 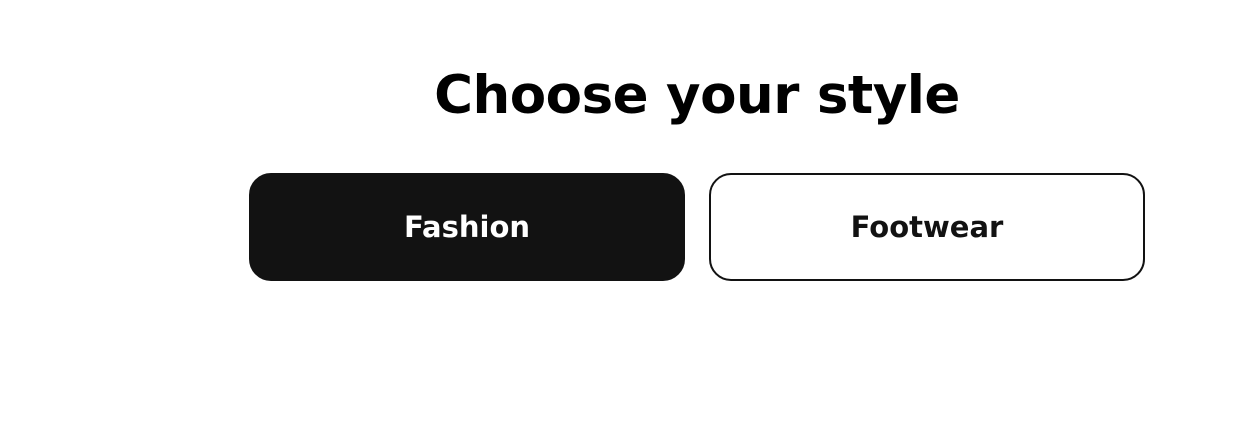 I want to click on option-fashion-button: Fashion, so click(x=467, y=227).